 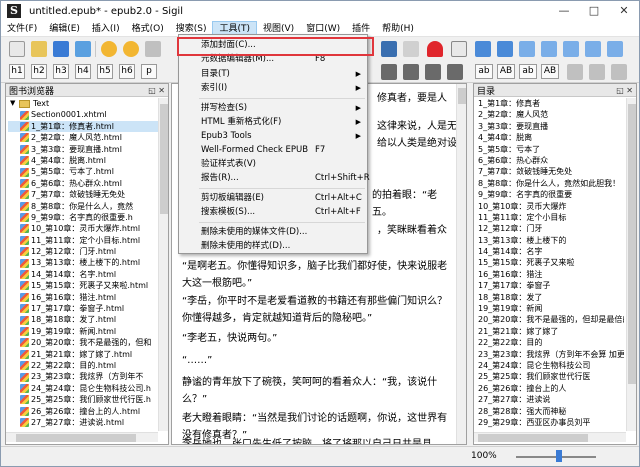 I want to click on toc-entry: 10_第10章：灵币大爆炸, so click(x=551, y=206).